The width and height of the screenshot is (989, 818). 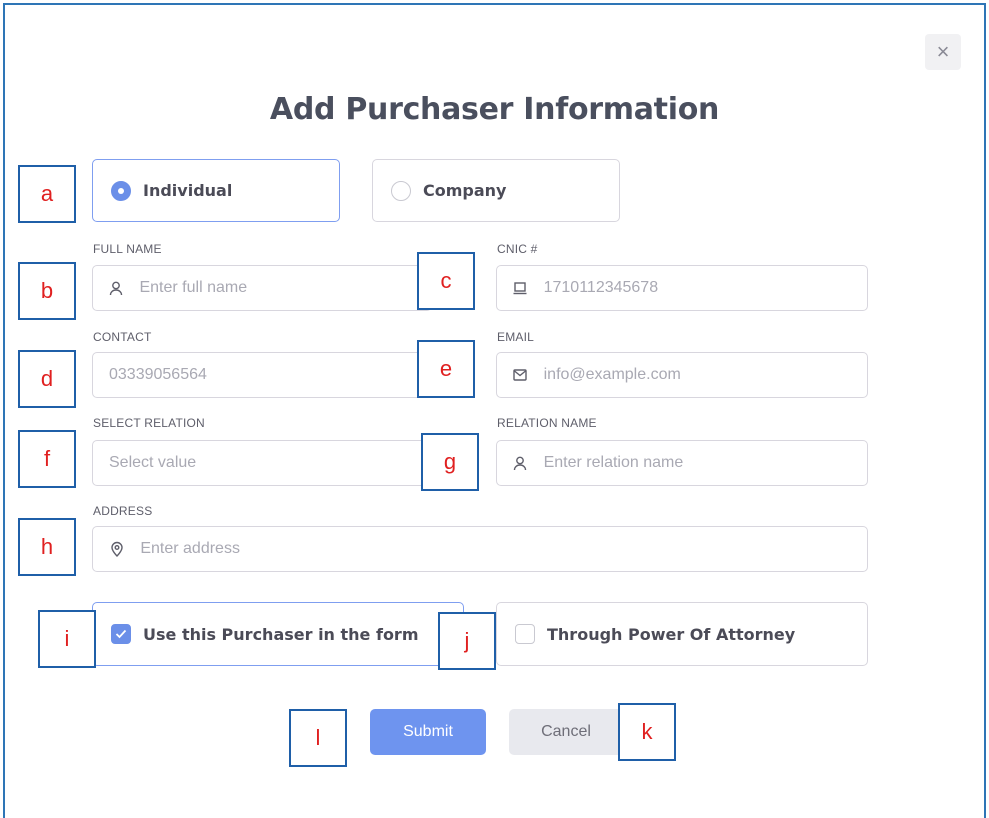 What do you see at coordinates (516, 337) in the screenshot?
I see `email-label: EMAIL` at bounding box center [516, 337].